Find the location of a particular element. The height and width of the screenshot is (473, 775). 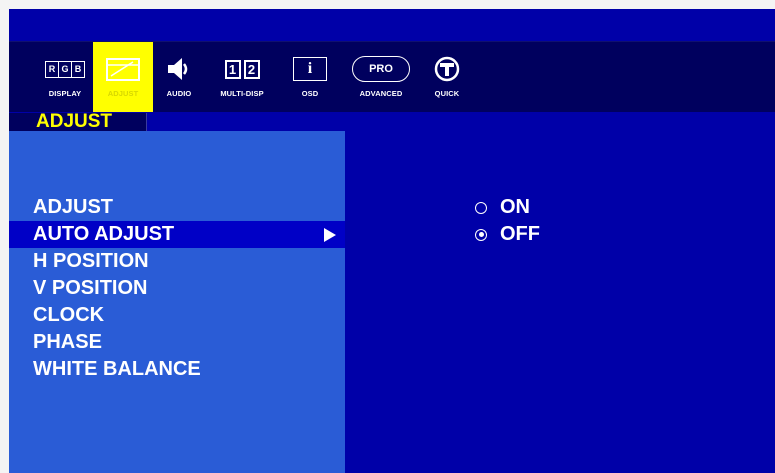

tab-quick-label: QUICK is located at coordinates (447, 93).